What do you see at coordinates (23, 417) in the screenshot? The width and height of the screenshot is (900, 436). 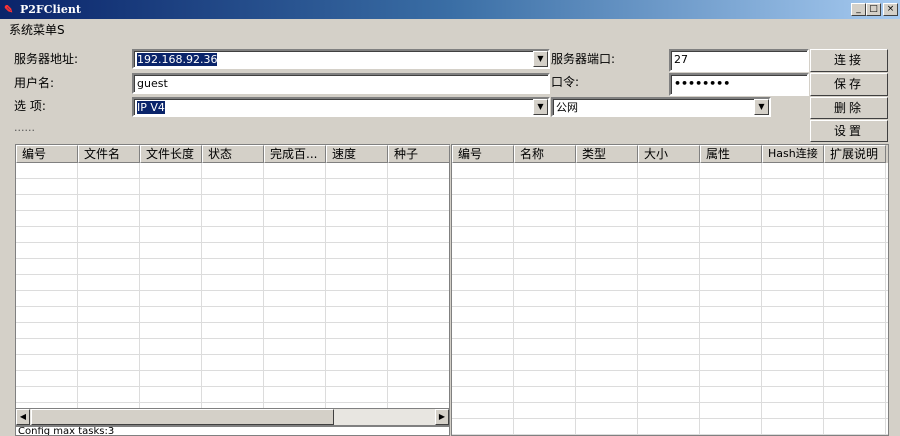 I see `scroll-left-button: ◀` at bounding box center [23, 417].